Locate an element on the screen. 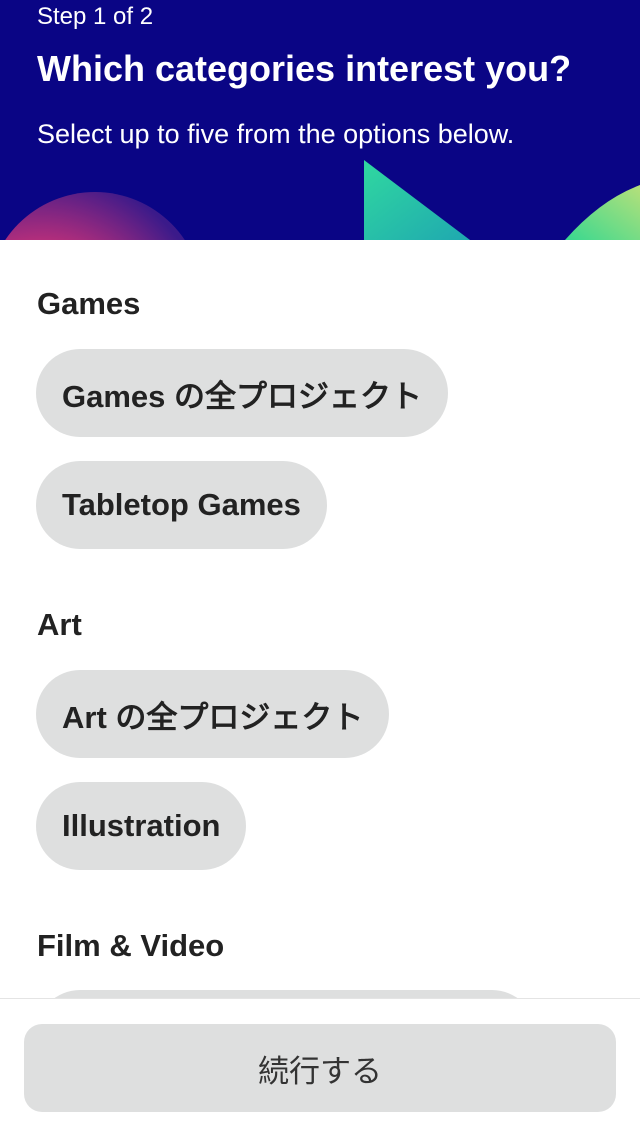 Image resolution: width=640 pixels, height=1136 pixels. chip-art-all: Art の全プロジェクト is located at coordinates (213, 714).